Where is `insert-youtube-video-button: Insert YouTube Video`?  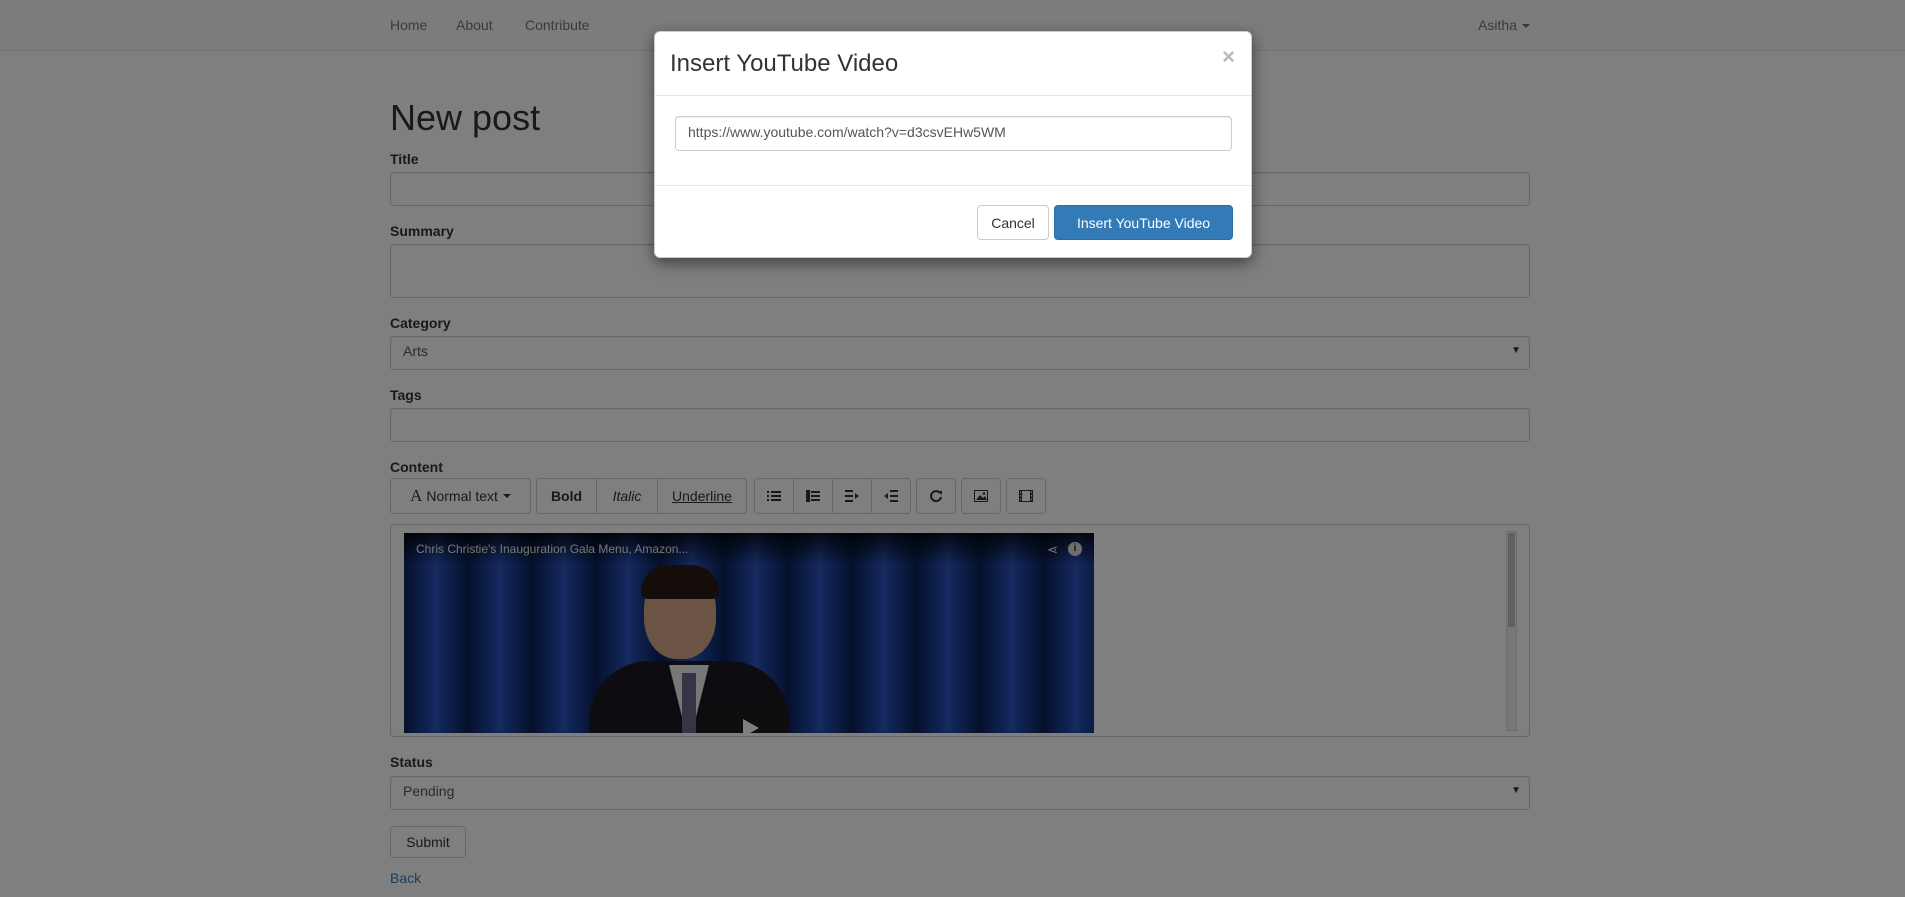 insert-youtube-video-button: Insert YouTube Video is located at coordinates (1143, 222).